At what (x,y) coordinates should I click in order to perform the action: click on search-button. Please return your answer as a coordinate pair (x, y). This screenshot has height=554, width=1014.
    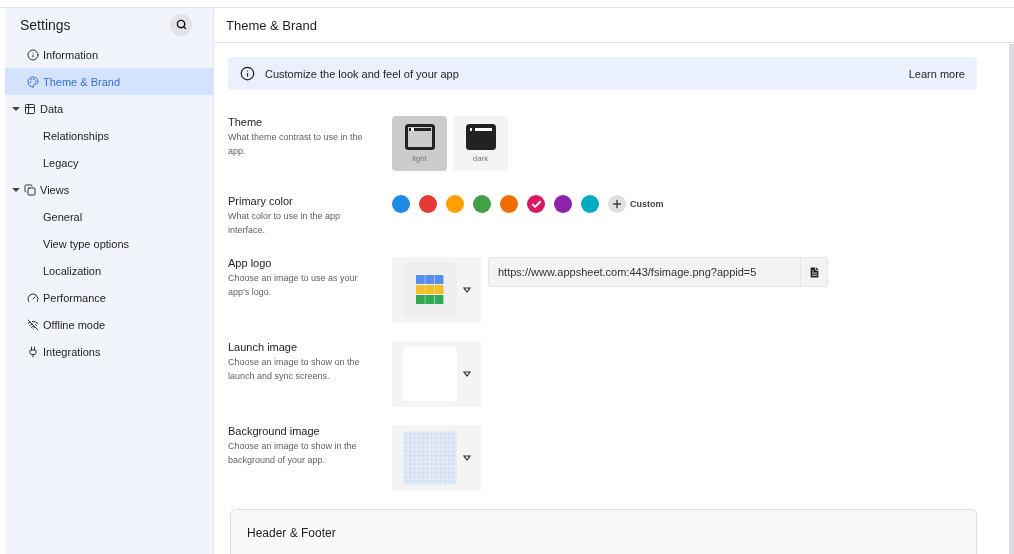
    Looking at the image, I should click on (181, 24).